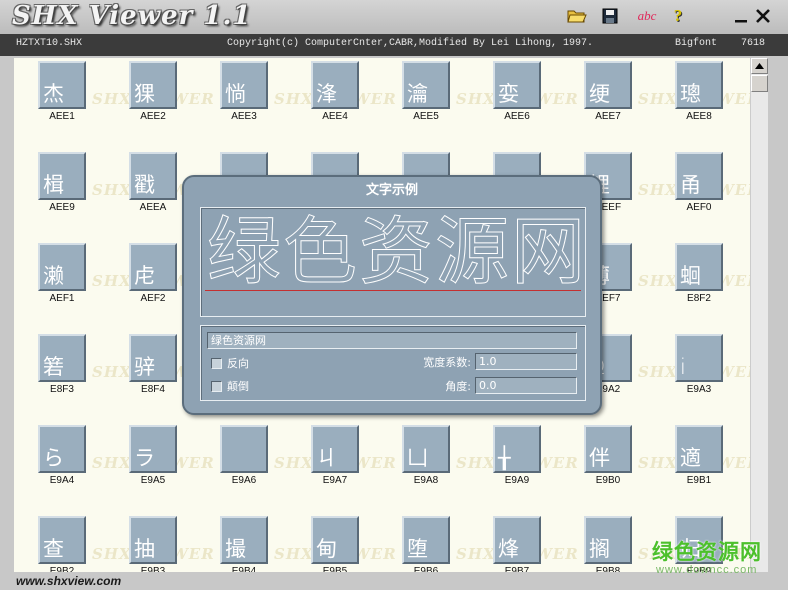  I want to click on glyph-cell: 適 E9B1, so click(693, 457).